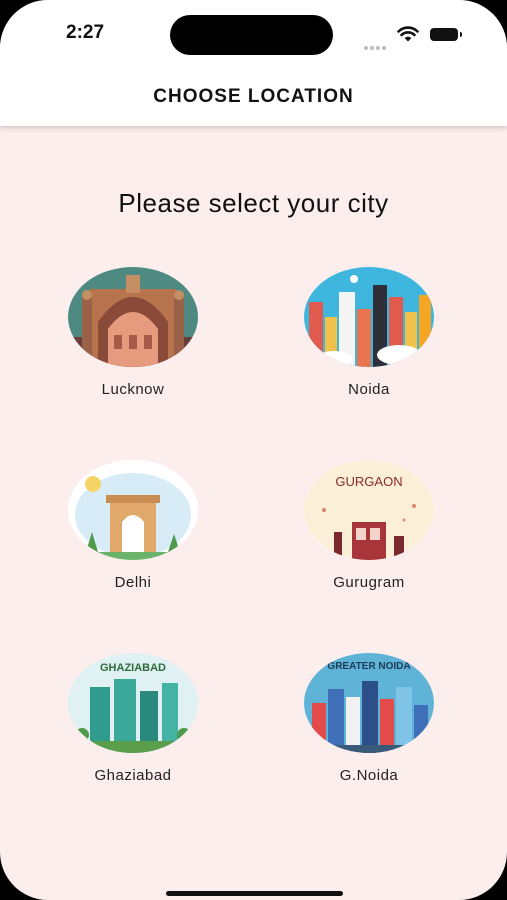 Image resolution: width=507 pixels, height=900 pixels. What do you see at coordinates (254, 893) in the screenshot?
I see `home-indicator` at bounding box center [254, 893].